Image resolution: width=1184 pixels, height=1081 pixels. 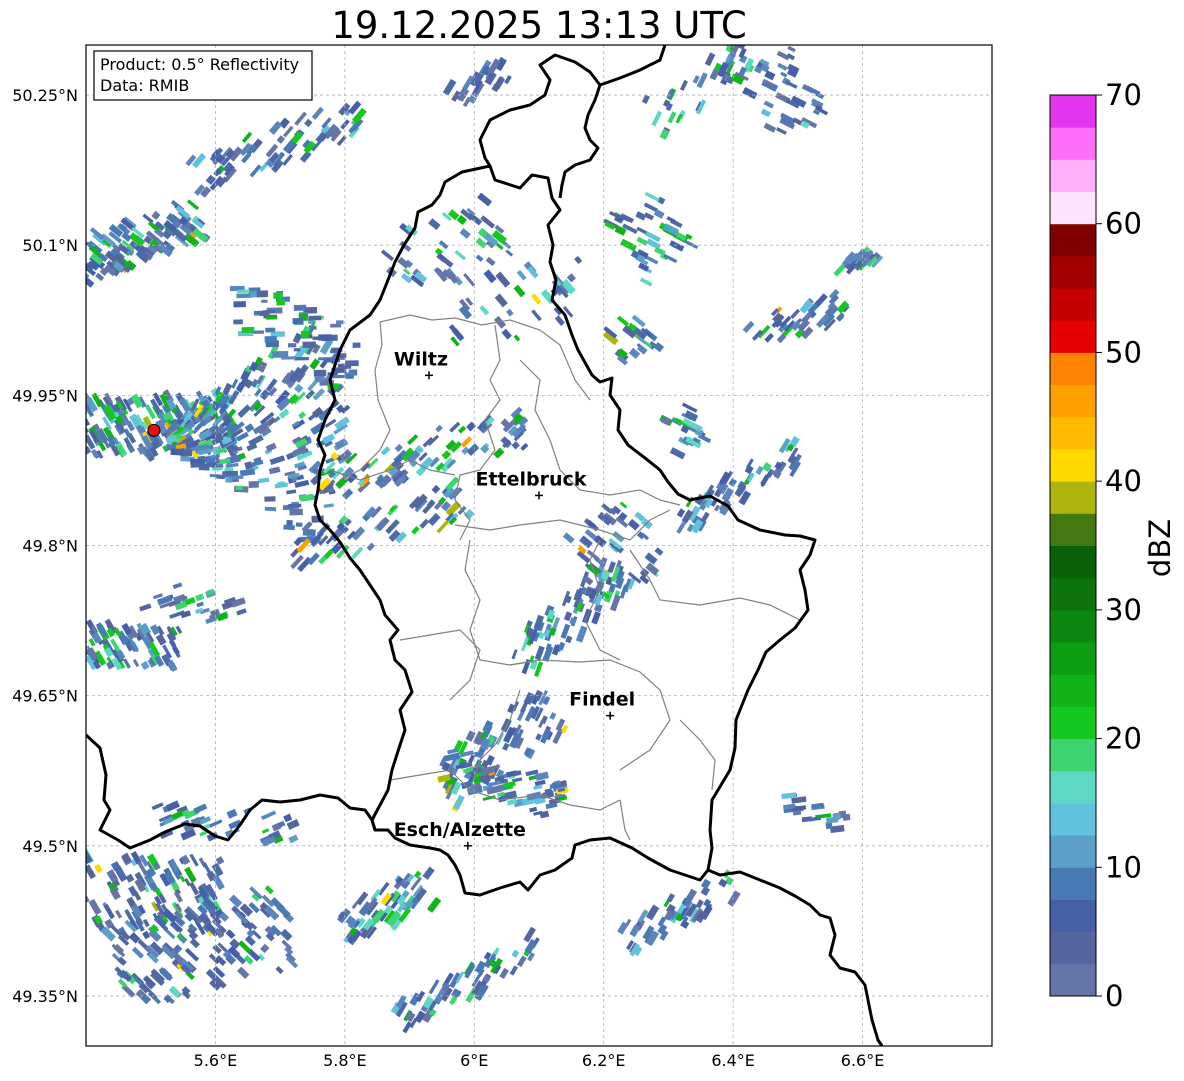 I want to click on city-label: Findel, so click(x=602, y=700).